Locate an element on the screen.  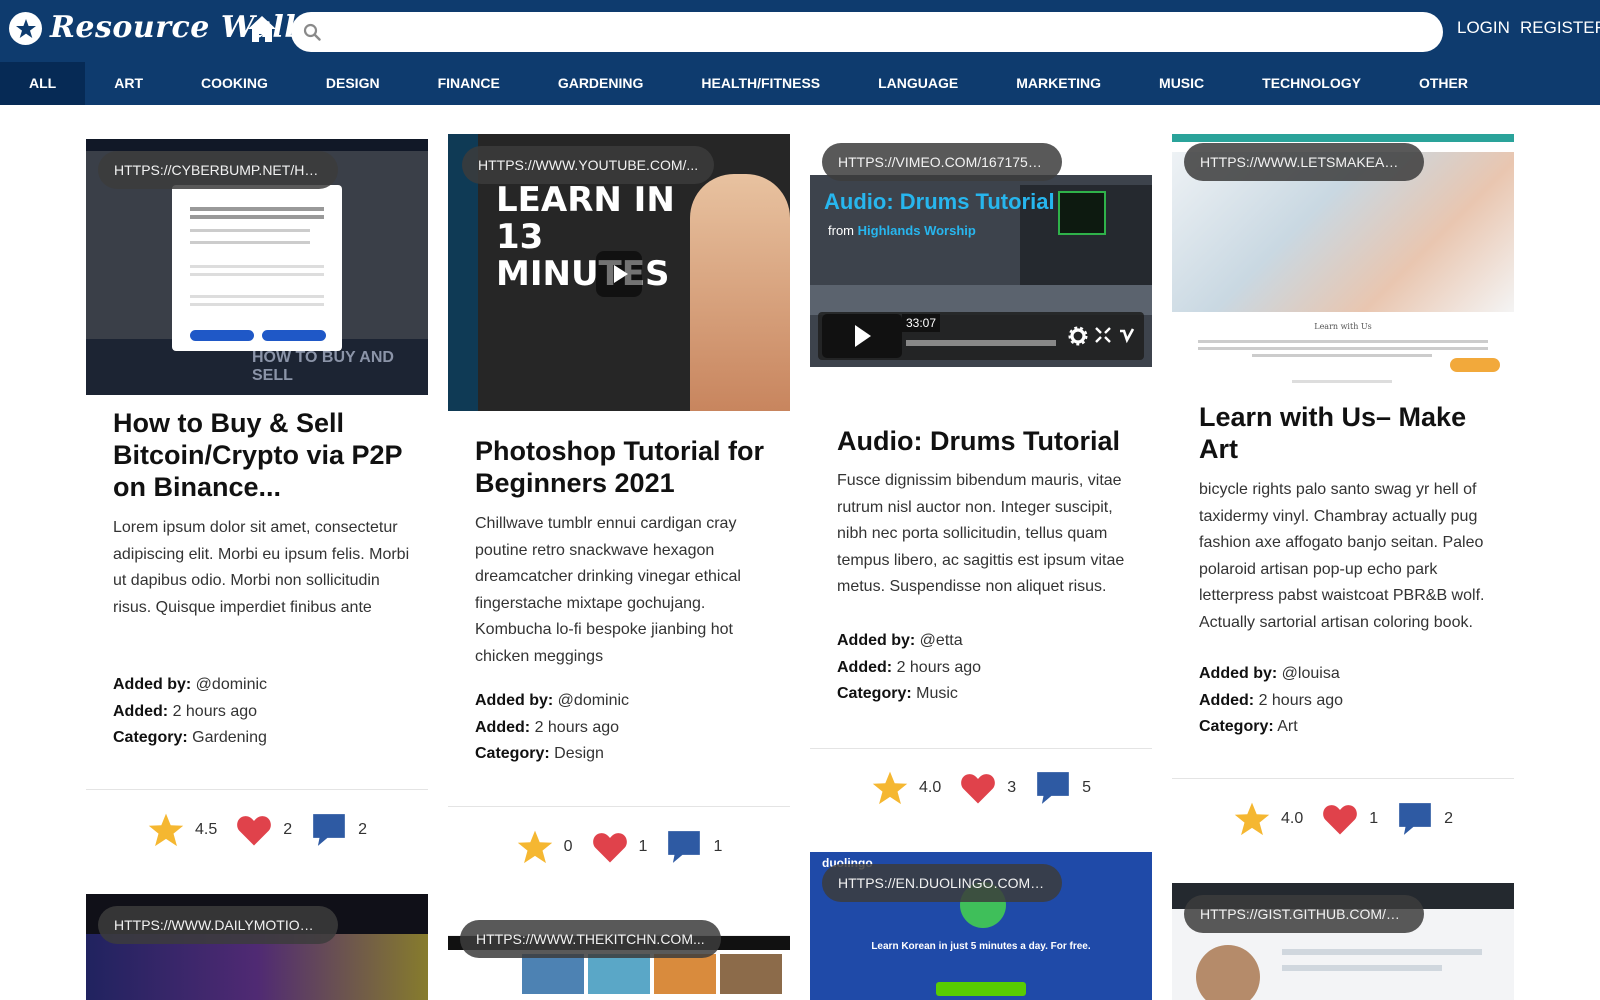
nav-item-health-fitness: HEALTH/FITNESS is located at coordinates (760, 83).